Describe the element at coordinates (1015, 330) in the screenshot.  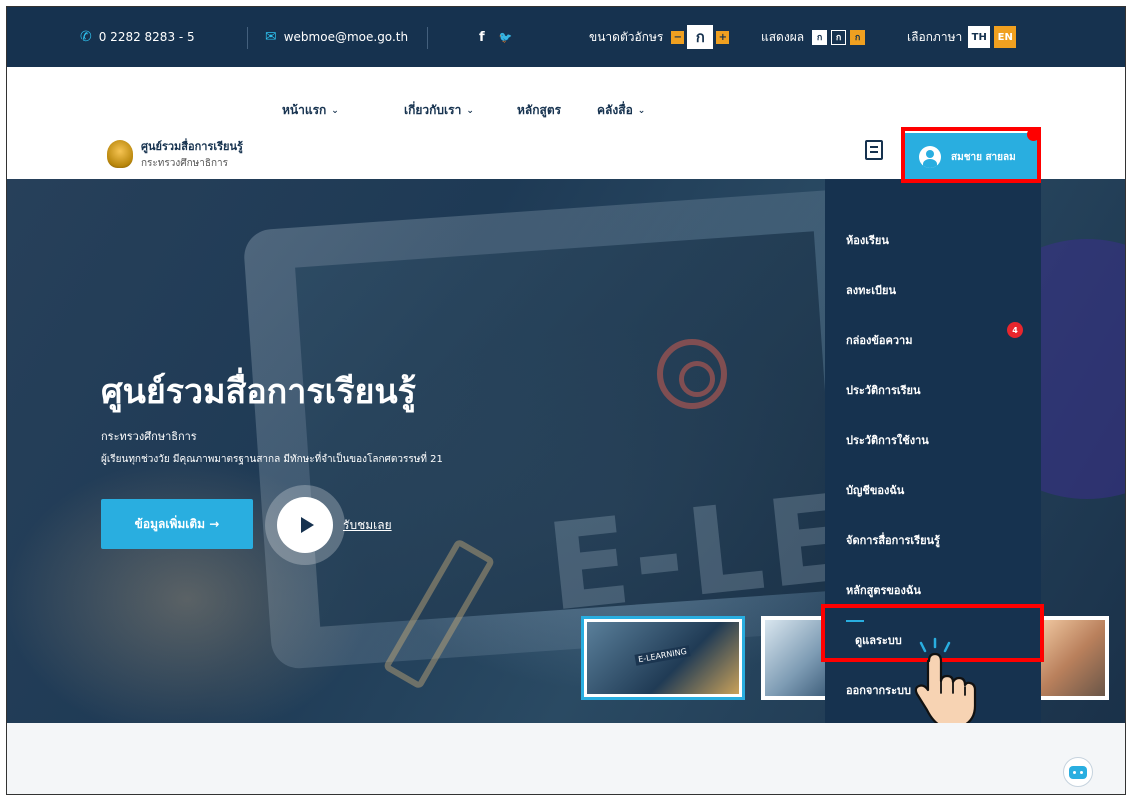
I see `message-count-badge: 4` at that location.